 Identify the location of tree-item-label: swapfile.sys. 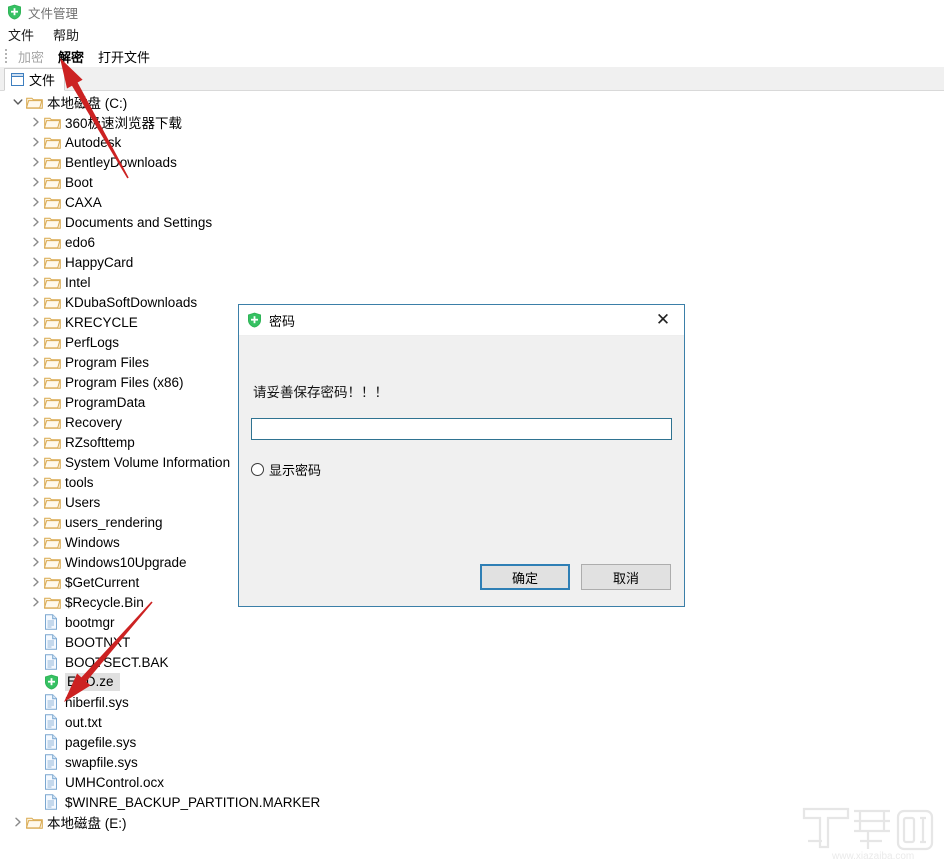
(101, 762).